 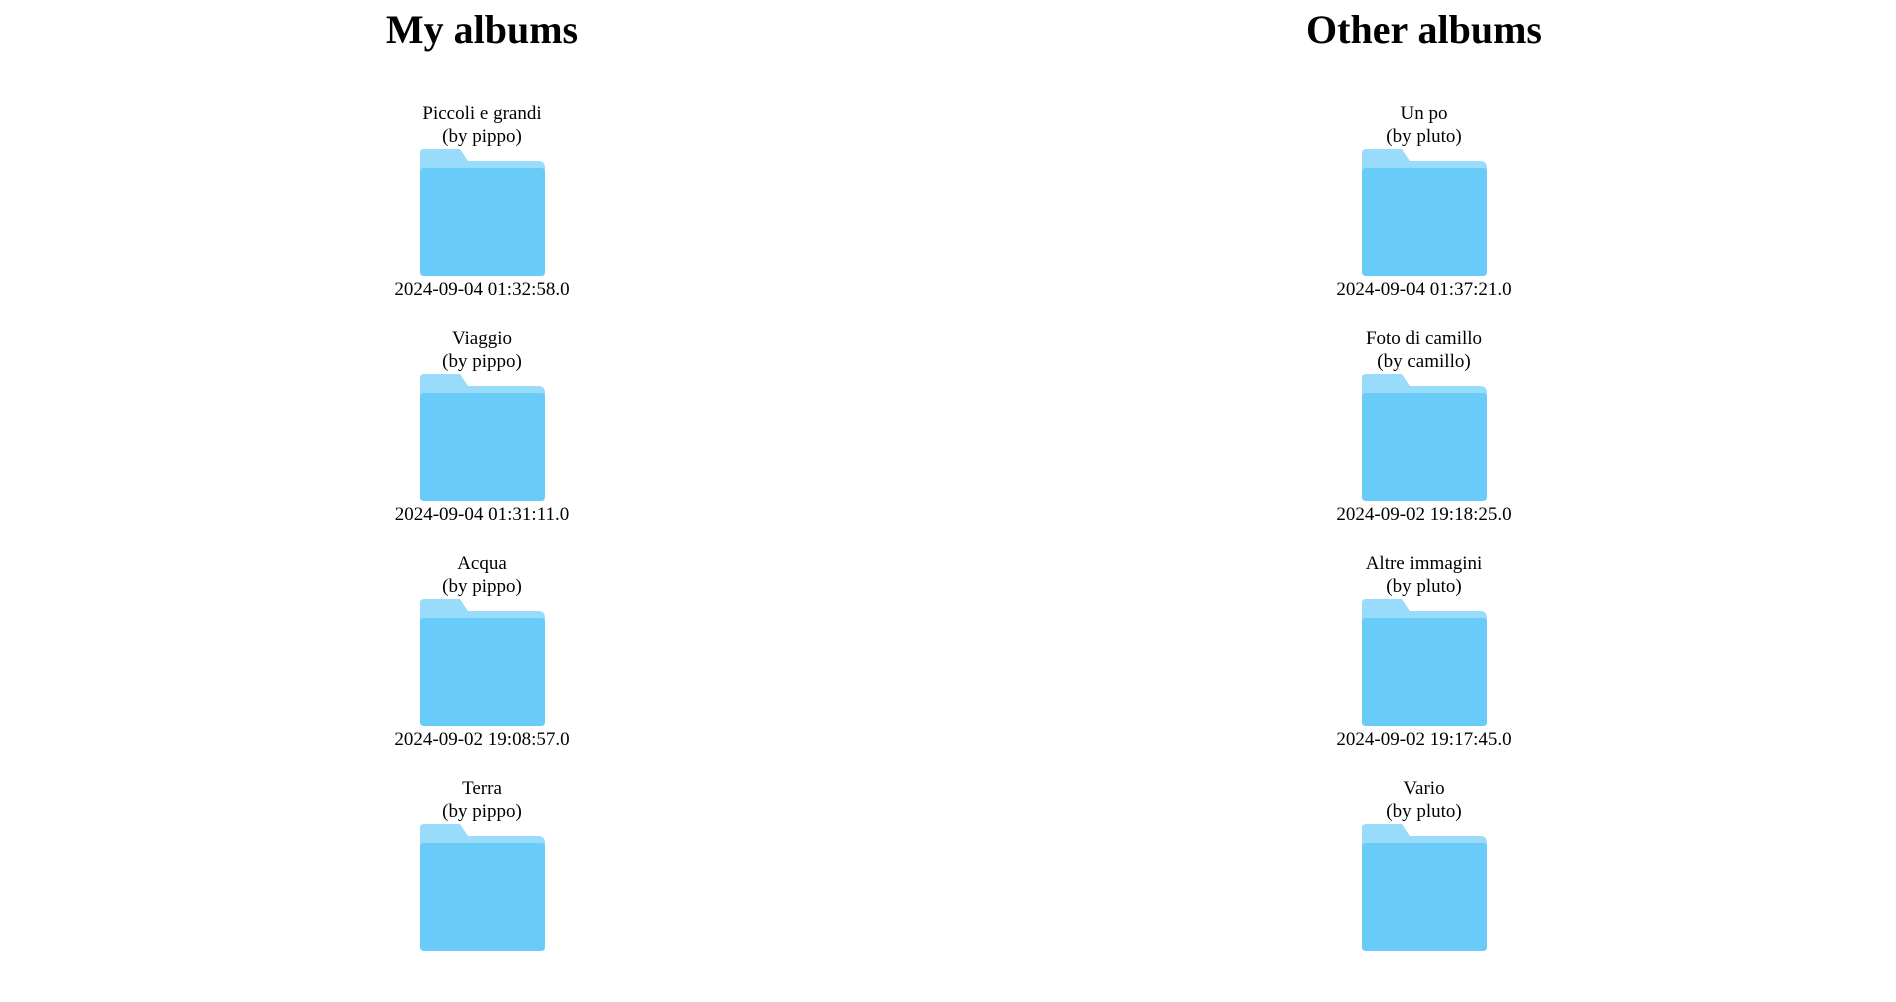 I want to click on my-albums-heading: My albums, so click(x=482, y=29).